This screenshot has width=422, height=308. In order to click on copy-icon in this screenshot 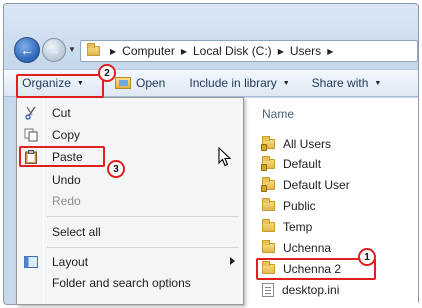, I will do `click(31, 135)`.